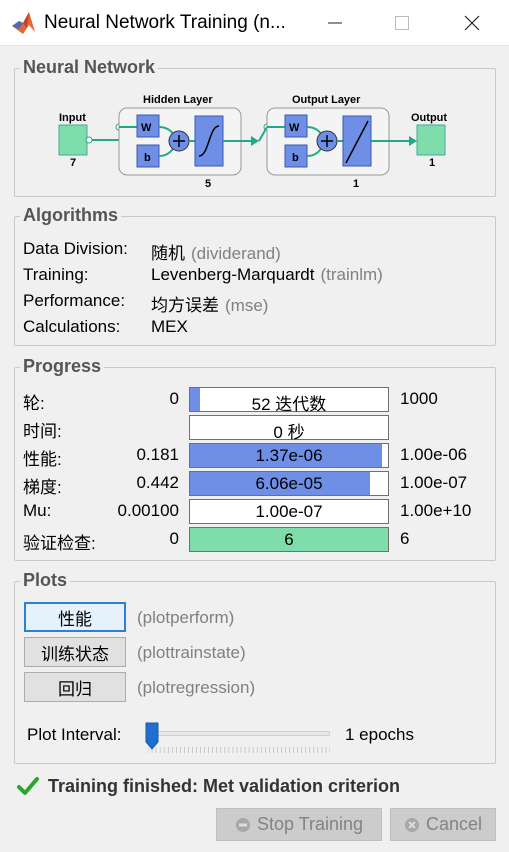  I want to click on progress-end: 1000, so click(419, 398).